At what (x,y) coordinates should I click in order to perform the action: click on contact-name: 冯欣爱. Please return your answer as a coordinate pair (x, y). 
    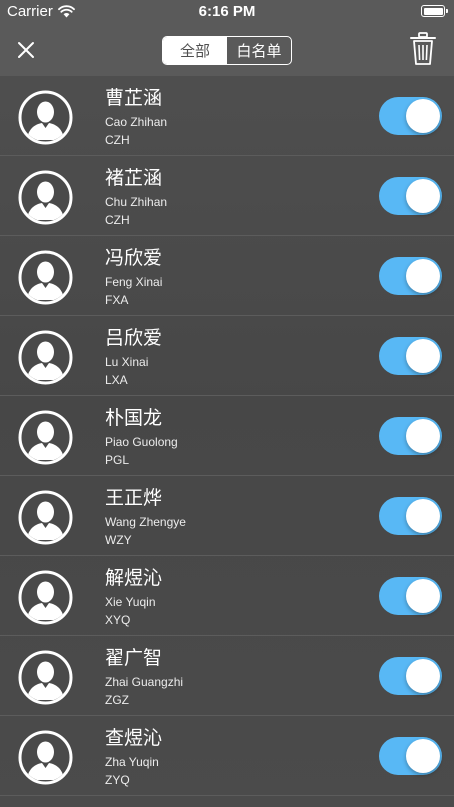
    Looking at the image, I should click on (134, 258).